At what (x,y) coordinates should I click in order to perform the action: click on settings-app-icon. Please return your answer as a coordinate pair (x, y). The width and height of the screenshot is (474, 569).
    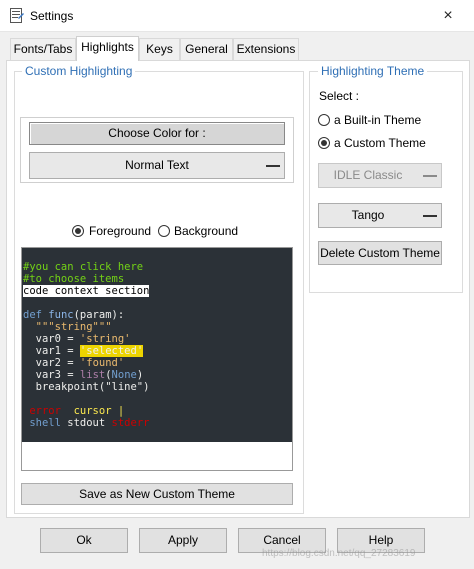
    Looking at the image, I should click on (17, 15).